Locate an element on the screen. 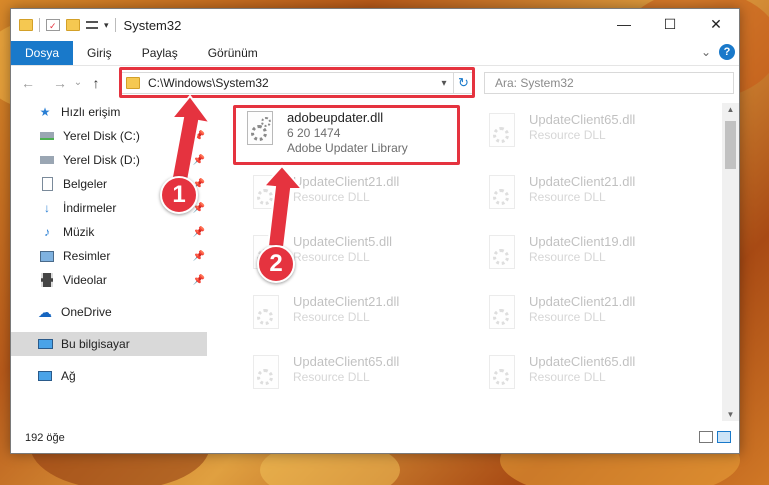 Image resolution: width=769 pixels, height=485 pixels. annotation-arrows is located at coordinates (236, 171).